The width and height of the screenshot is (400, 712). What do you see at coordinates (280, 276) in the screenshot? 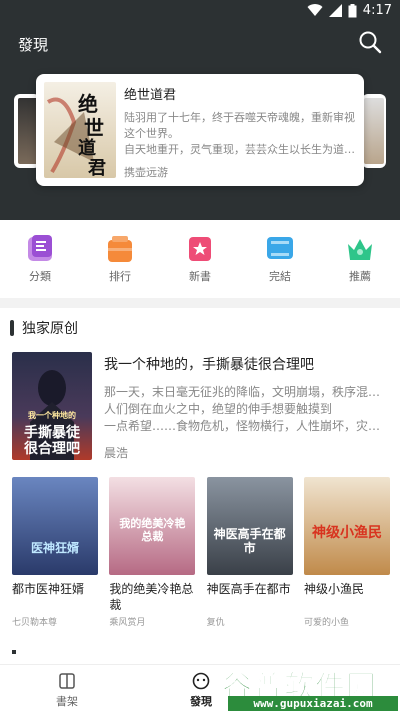
I see `category-label: 完結` at bounding box center [280, 276].